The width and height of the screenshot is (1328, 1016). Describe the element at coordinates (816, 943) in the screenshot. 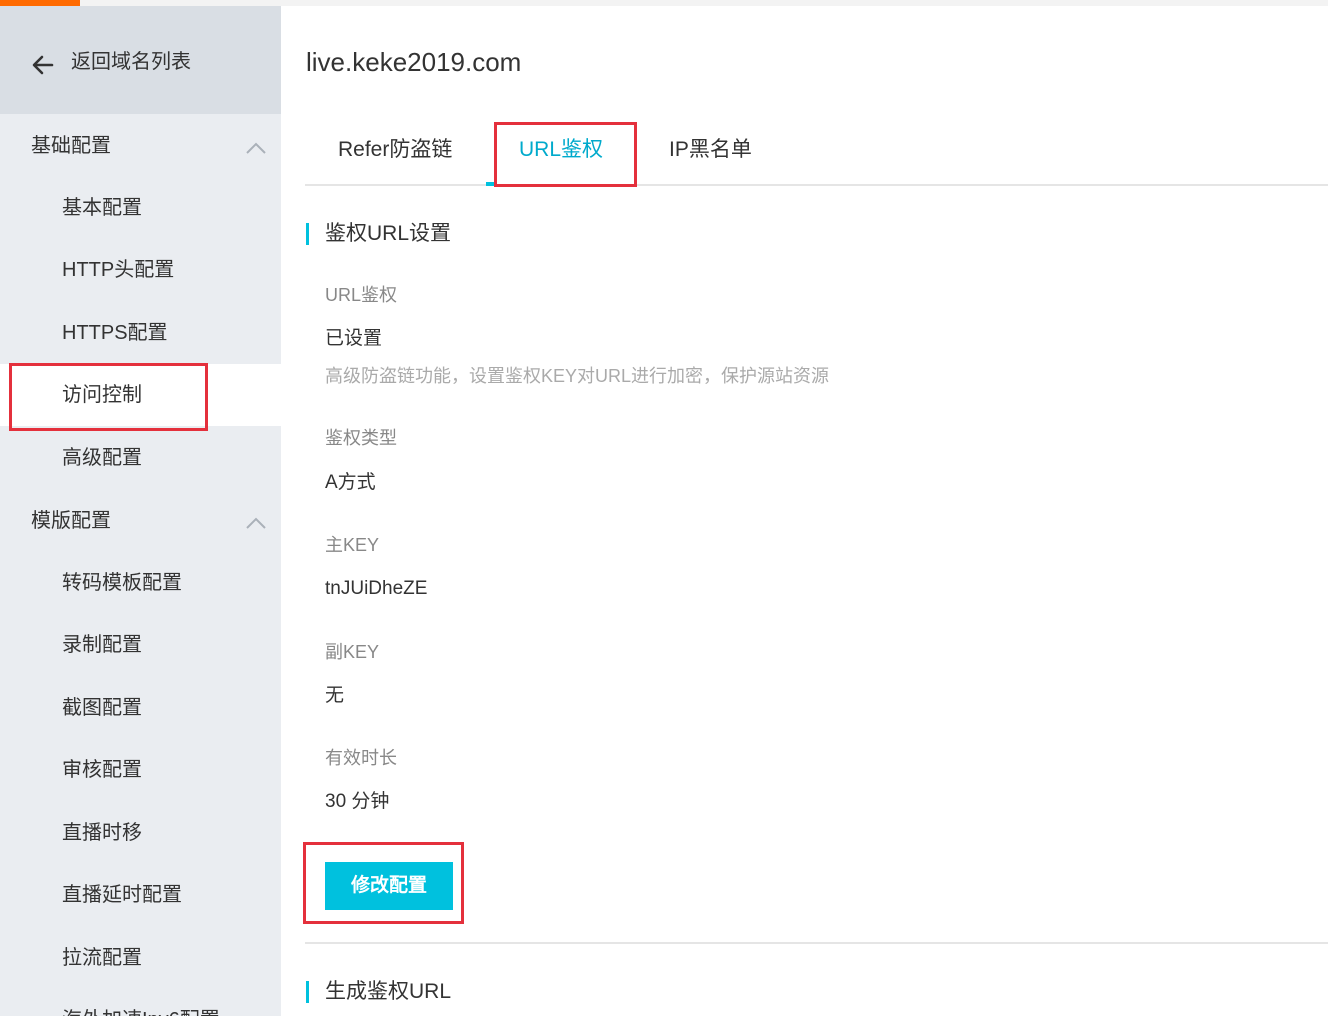

I see `section-divider` at that location.